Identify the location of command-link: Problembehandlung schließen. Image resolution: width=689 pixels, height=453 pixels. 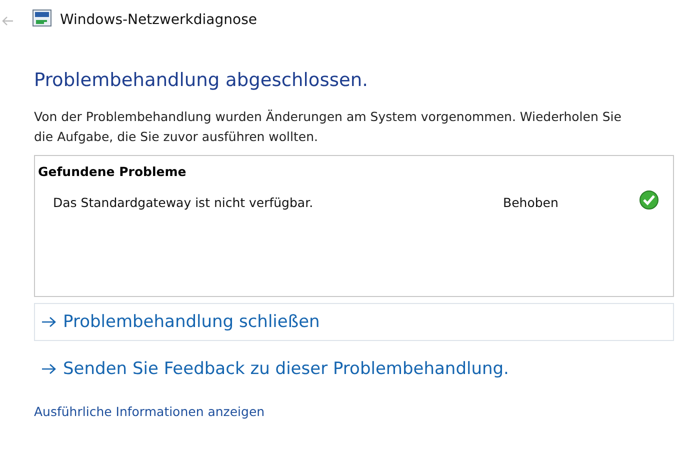
(354, 322).